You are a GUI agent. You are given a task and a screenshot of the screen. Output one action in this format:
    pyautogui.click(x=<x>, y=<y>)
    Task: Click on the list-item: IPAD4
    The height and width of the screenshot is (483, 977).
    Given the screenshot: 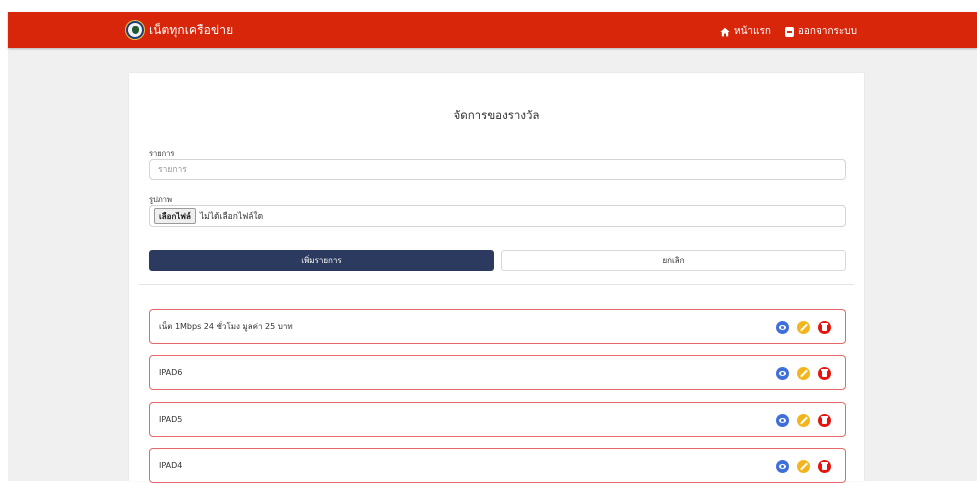 What is the action you would take?
    pyautogui.click(x=497, y=465)
    